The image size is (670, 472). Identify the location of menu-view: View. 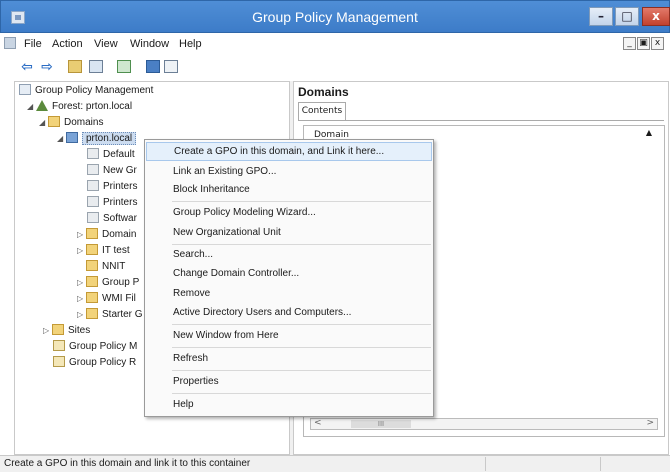
(106, 44).